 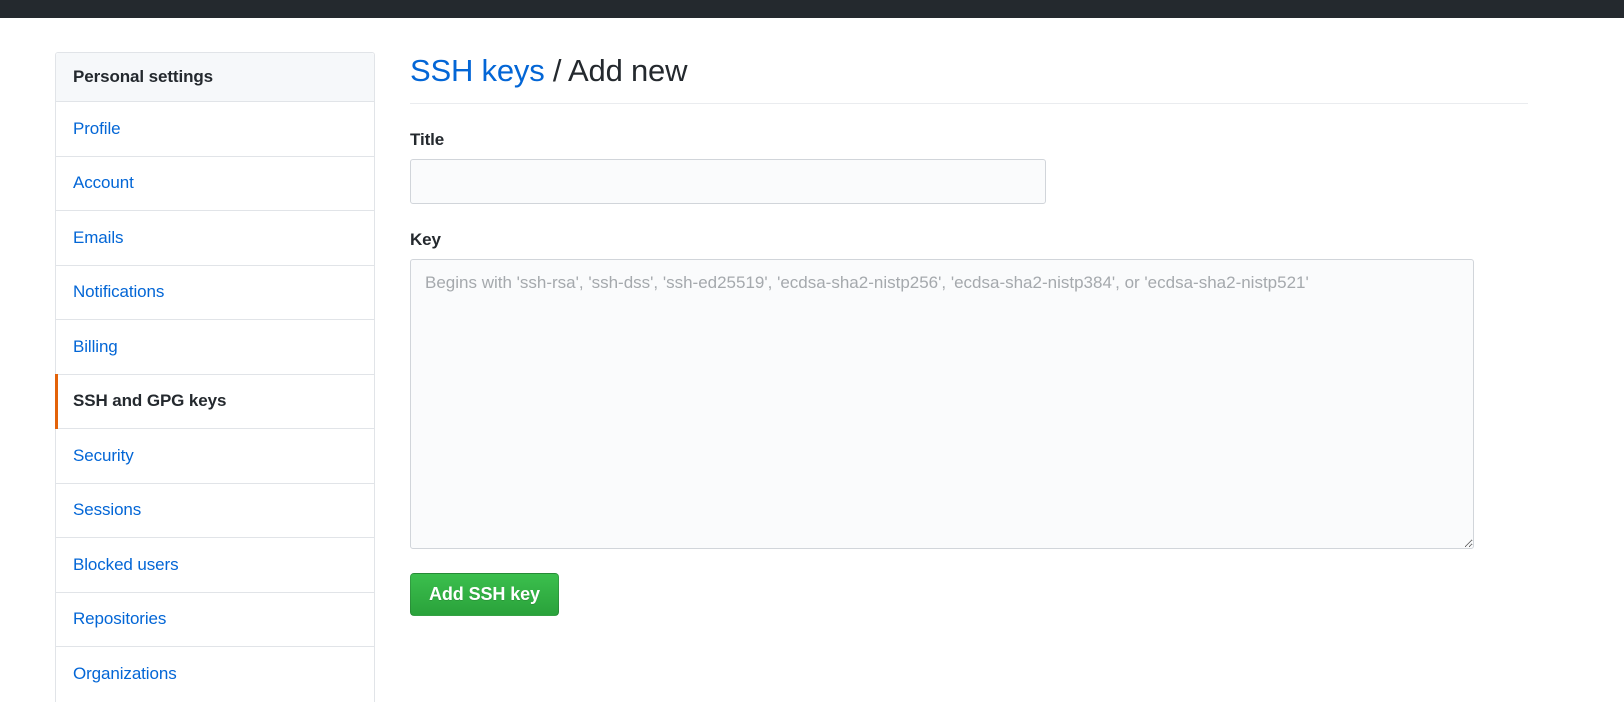 I want to click on sidebar-item-ssh-and-gpg-keys: SSH and GPG keys, so click(x=214, y=401).